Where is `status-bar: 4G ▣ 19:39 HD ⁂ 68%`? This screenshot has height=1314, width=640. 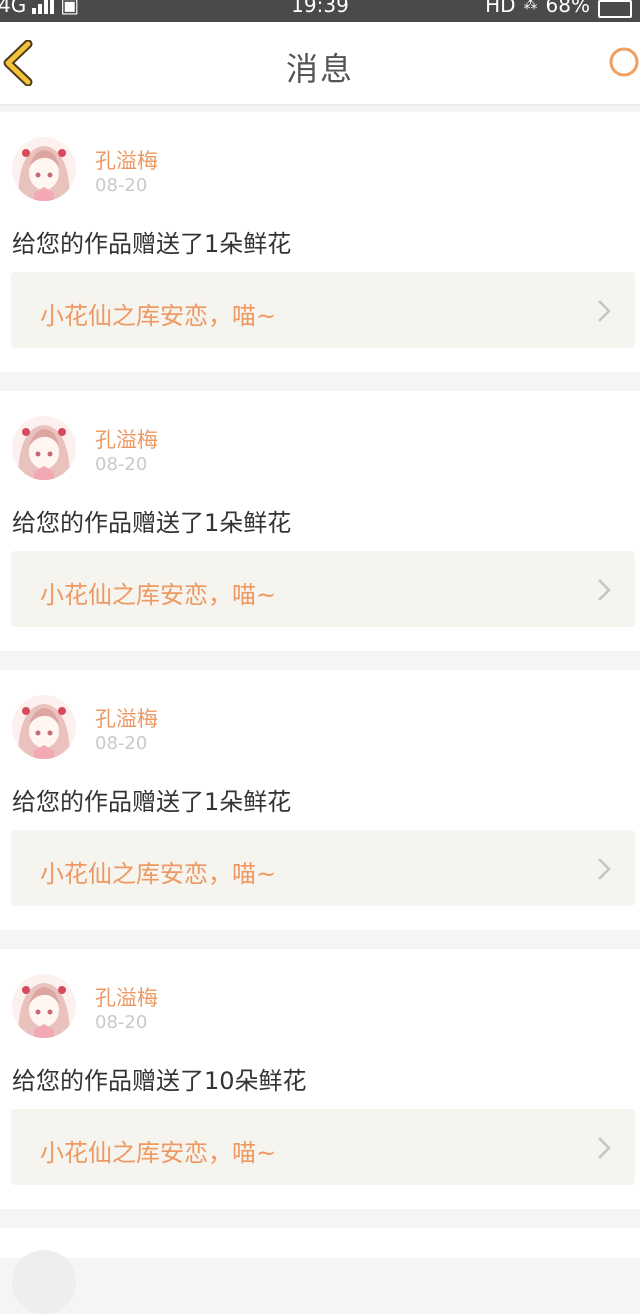
status-bar: 4G ▣ 19:39 HD ⁂ 68% is located at coordinates (320, 11).